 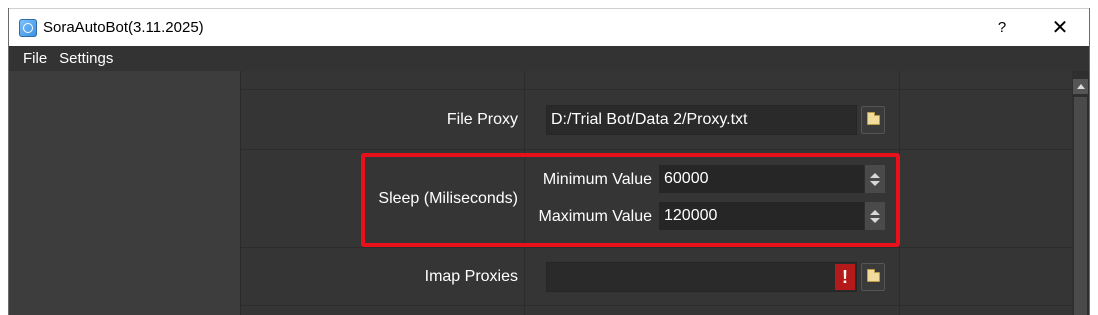 What do you see at coordinates (549, 27) in the screenshot?
I see `title-bar: SoraAutoBot(3.11.2025) ? ✕` at bounding box center [549, 27].